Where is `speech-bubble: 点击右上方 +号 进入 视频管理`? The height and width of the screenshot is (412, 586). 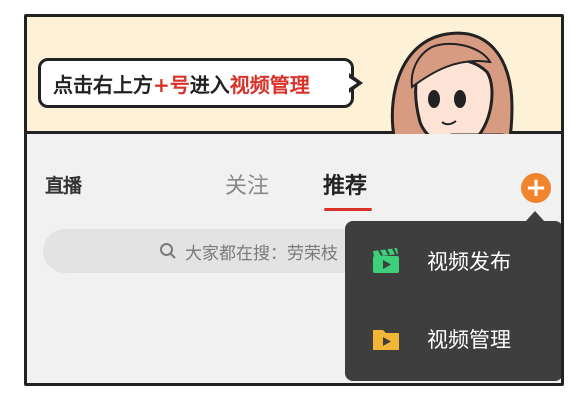 speech-bubble: 点击右上方 +号 进入 视频管理 is located at coordinates (196, 83).